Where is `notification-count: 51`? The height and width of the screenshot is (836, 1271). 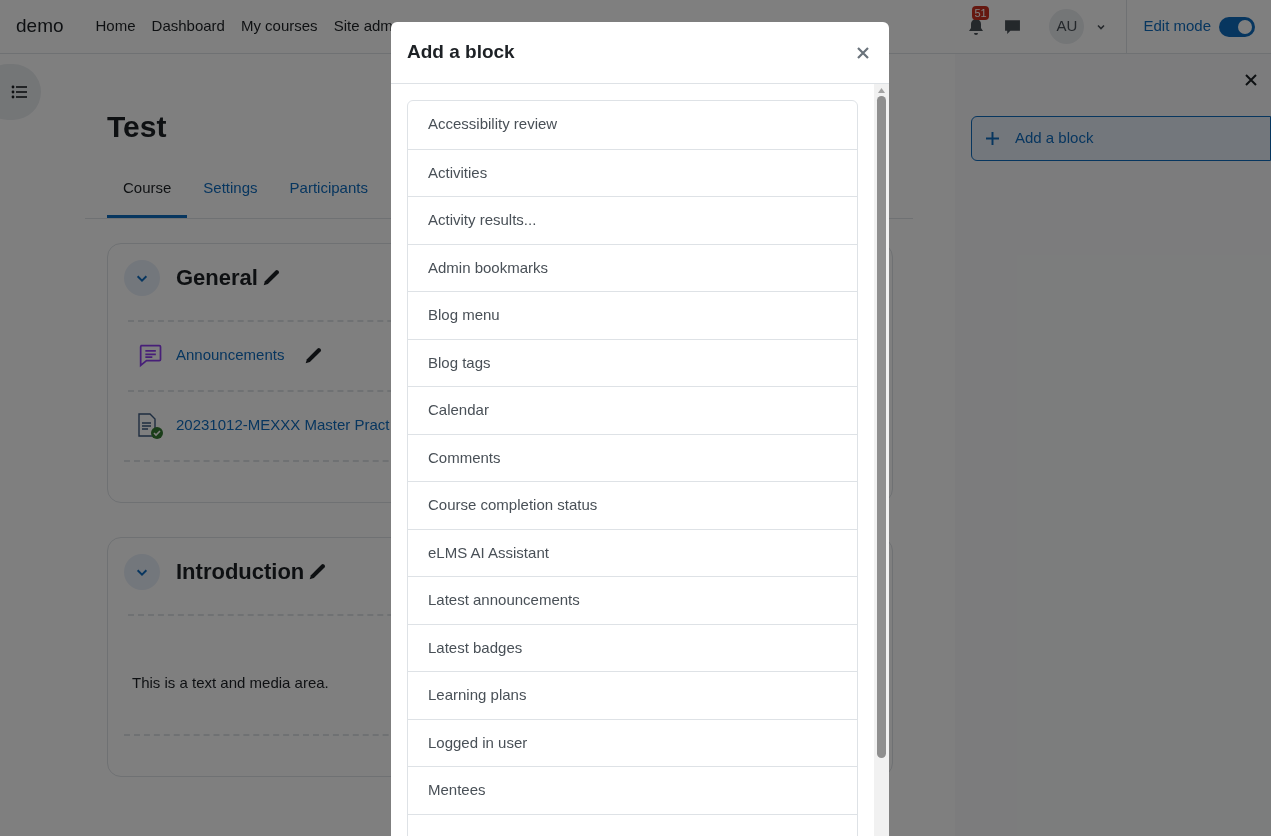 notification-count: 51 is located at coordinates (980, 12).